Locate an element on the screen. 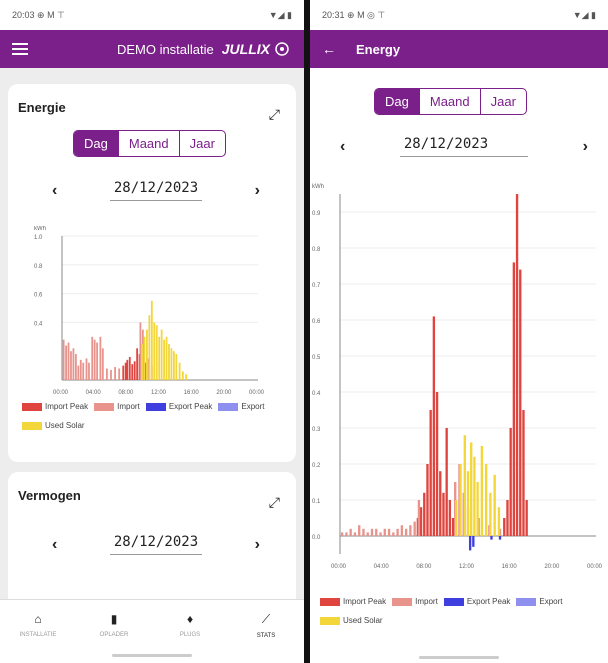 The width and height of the screenshot is (608, 663). y-axis-unit-label: kWh is located at coordinates (40, 229).